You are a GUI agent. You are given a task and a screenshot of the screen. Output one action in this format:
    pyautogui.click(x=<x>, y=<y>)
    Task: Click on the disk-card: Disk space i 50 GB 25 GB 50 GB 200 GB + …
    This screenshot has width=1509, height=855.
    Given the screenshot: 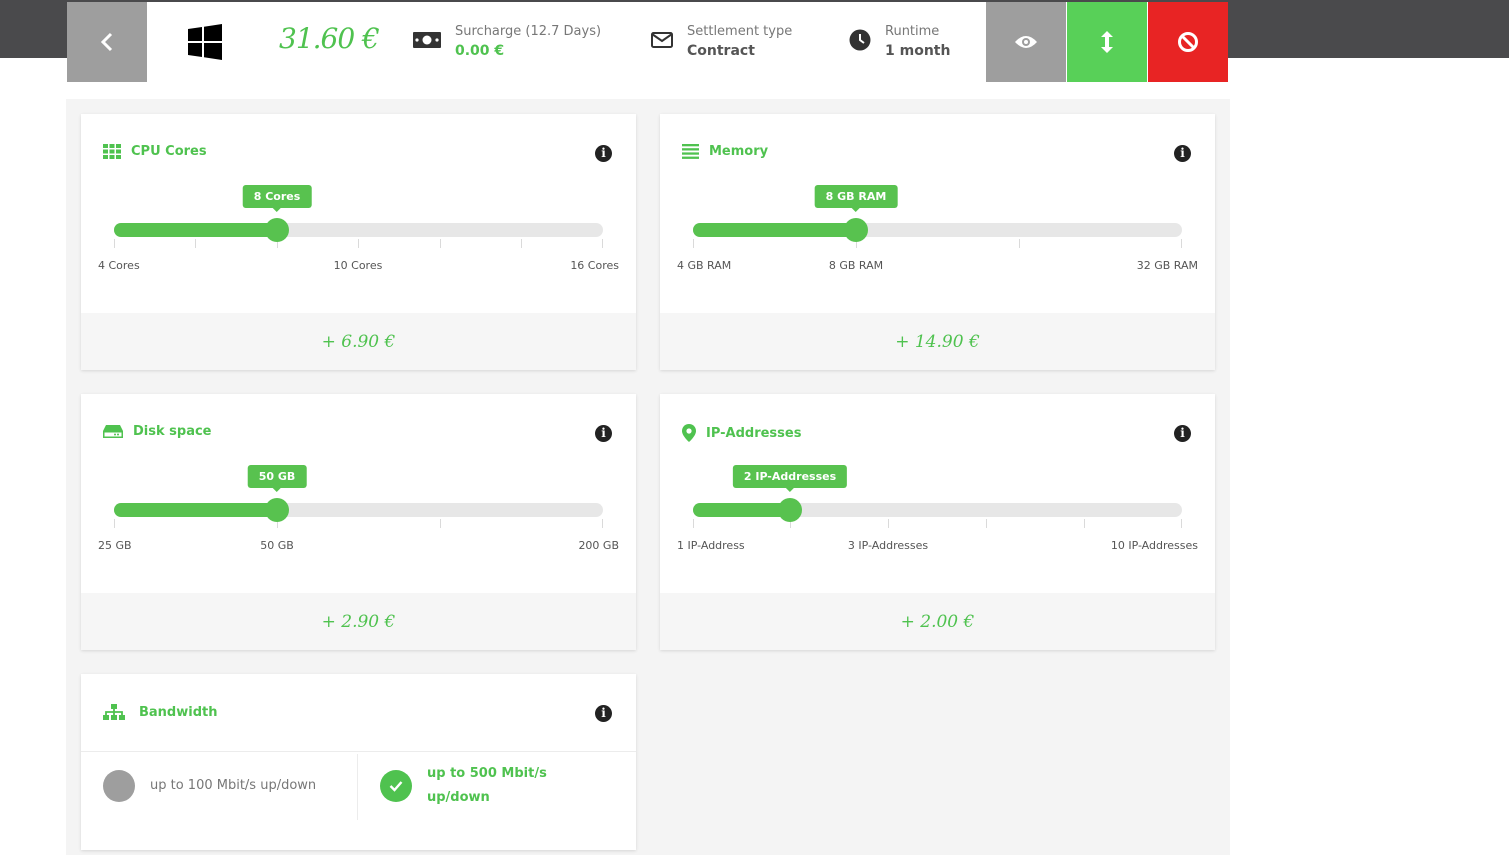 What is the action you would take?
    pyautogui.click(x=358, y=522)
    